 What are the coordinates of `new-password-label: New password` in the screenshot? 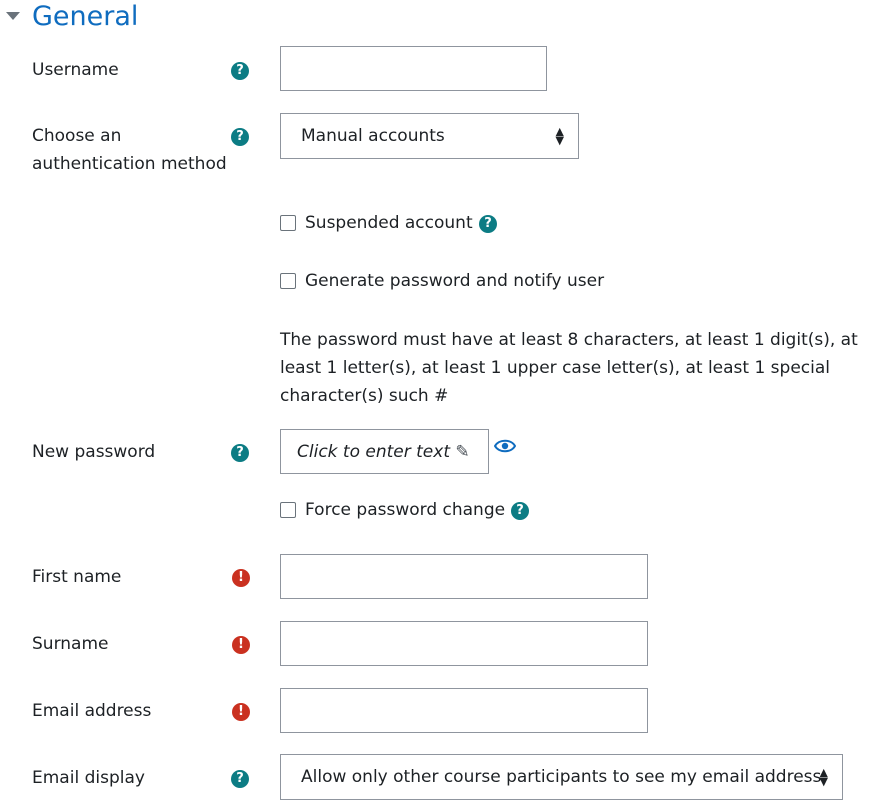 It's located at (94, 452).